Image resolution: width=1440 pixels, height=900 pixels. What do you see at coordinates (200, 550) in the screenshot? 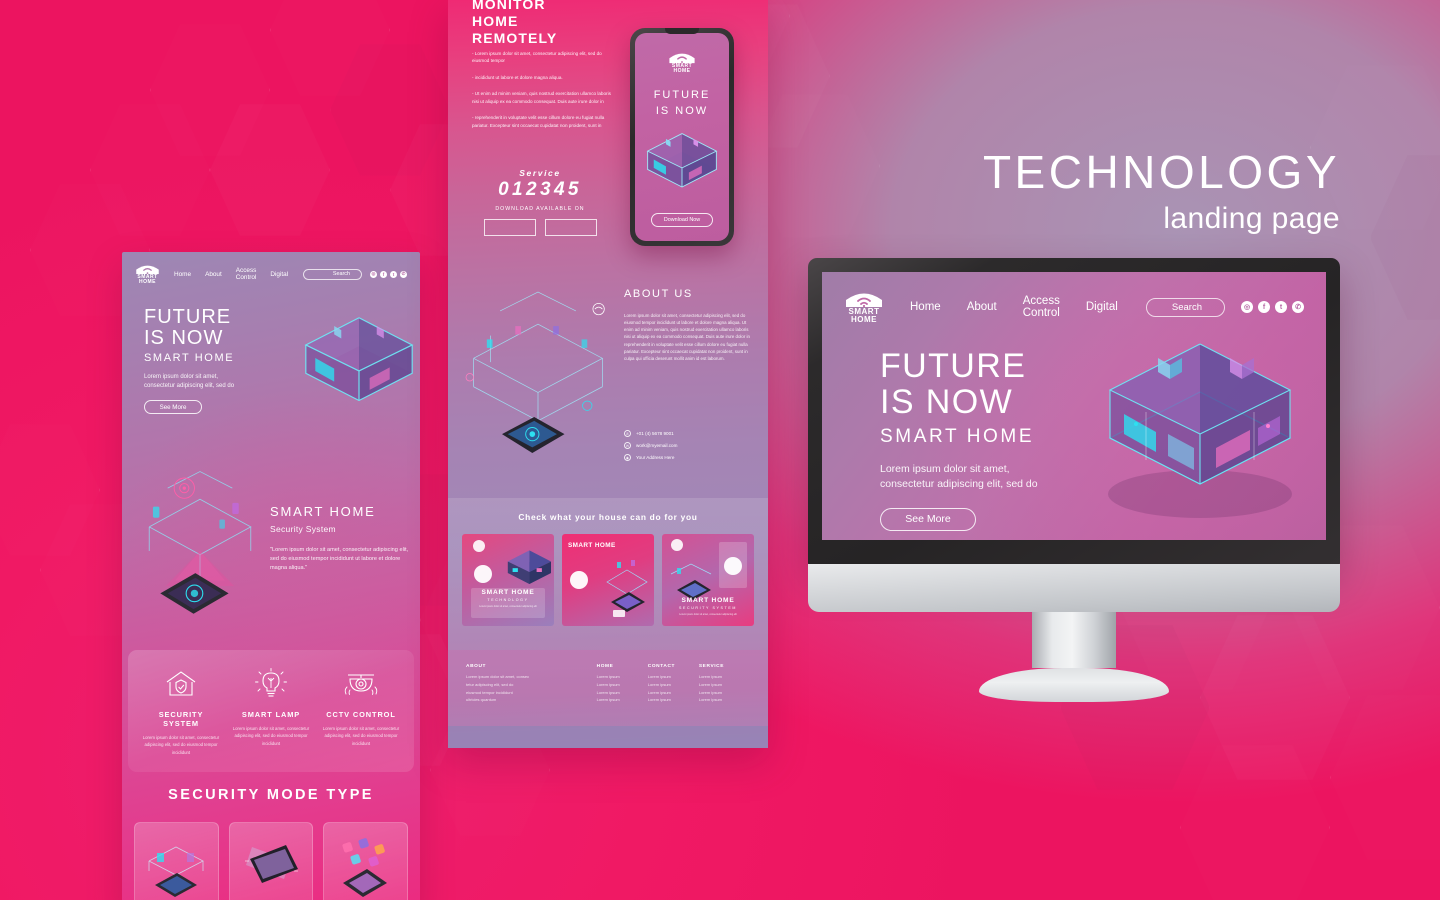
I see `security-system-illustration` at bounding box center [200, 550].